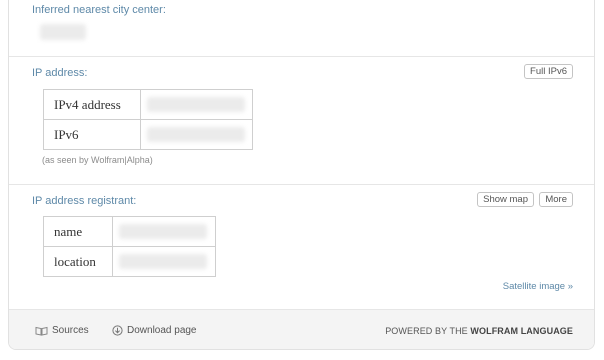 The image size is (604, 360). I want to click on table-row: IPv6, so click(148, 134).